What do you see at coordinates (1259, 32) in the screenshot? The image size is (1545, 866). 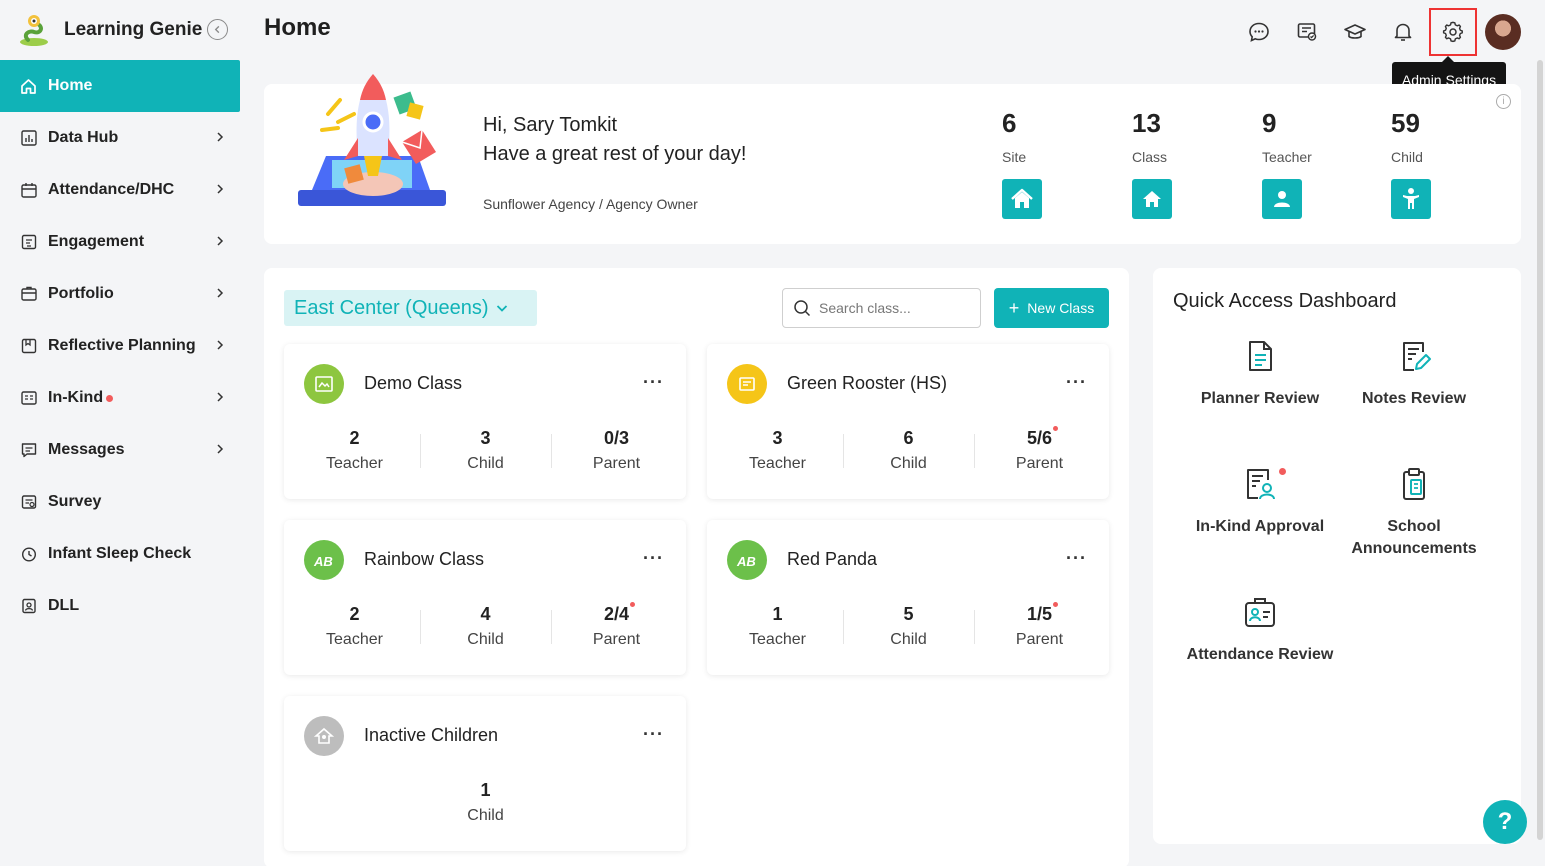 I see `chat-button` at bounding box center [1259, 32].